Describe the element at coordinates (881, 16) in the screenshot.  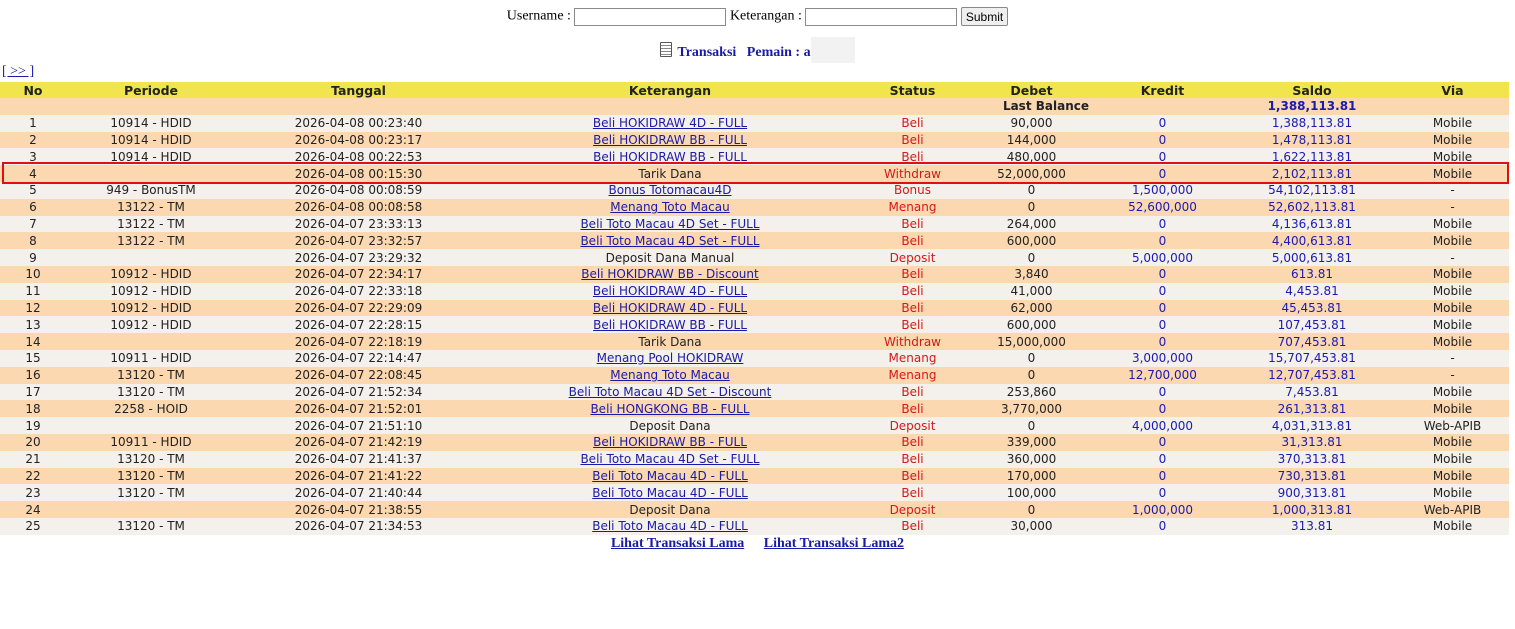
I see `keterangan-input` at that location.